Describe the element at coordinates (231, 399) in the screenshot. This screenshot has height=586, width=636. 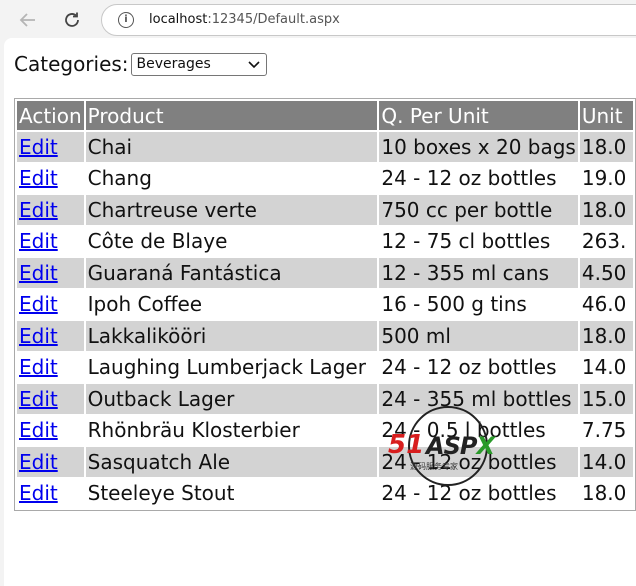
I see `product-cell: Outback Lager` at that location.